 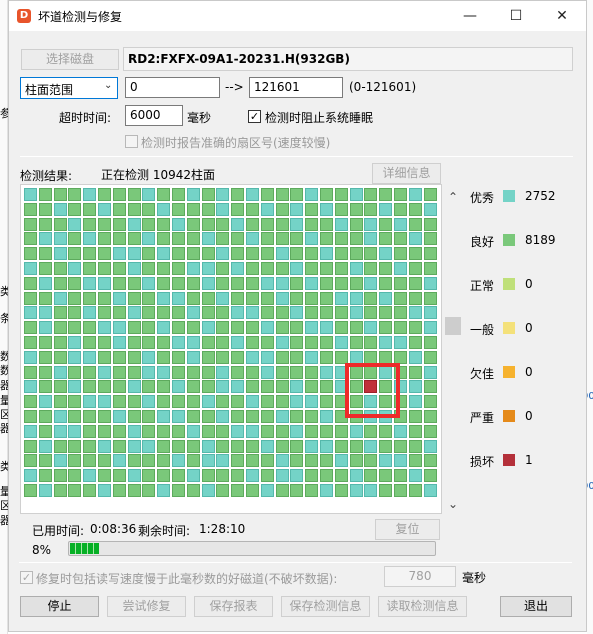 I want to click on detail-info-button: 详细信息, so click(x=406, y=173).